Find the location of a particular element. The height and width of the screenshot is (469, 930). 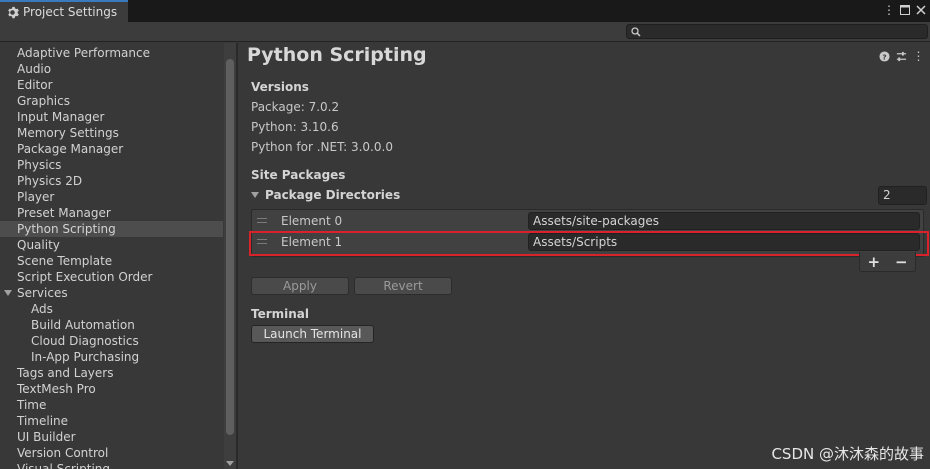

sidebar-item-physics: Physics is located at coordinates (118, 165).